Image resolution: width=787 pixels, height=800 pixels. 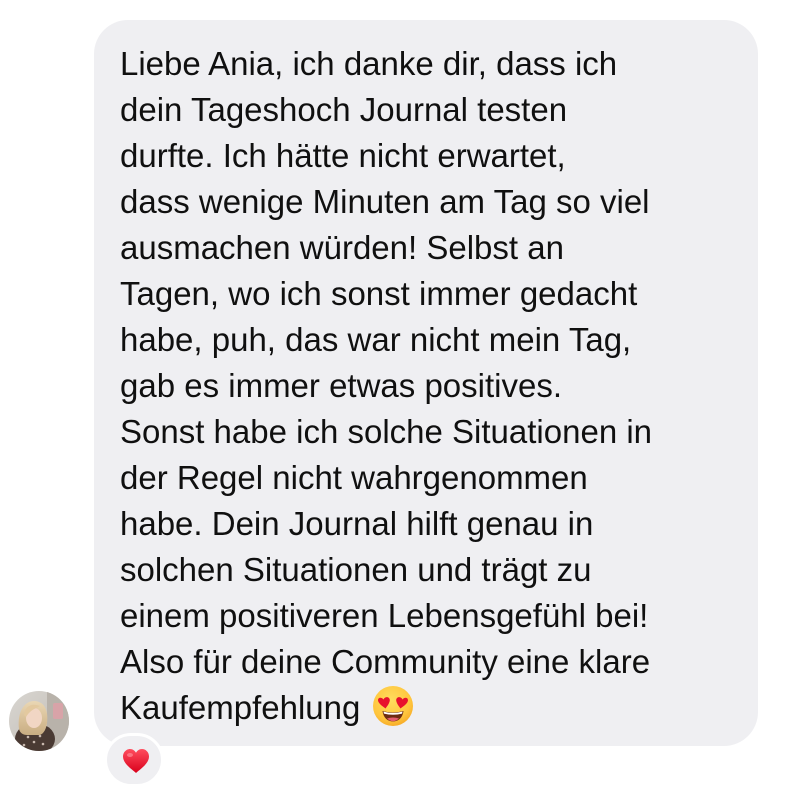 What do you see at coordinates (342, 247) in the screenshot?
I see `message-line: ausmachen würden! Selbst an` at bounding box center [342, 247].